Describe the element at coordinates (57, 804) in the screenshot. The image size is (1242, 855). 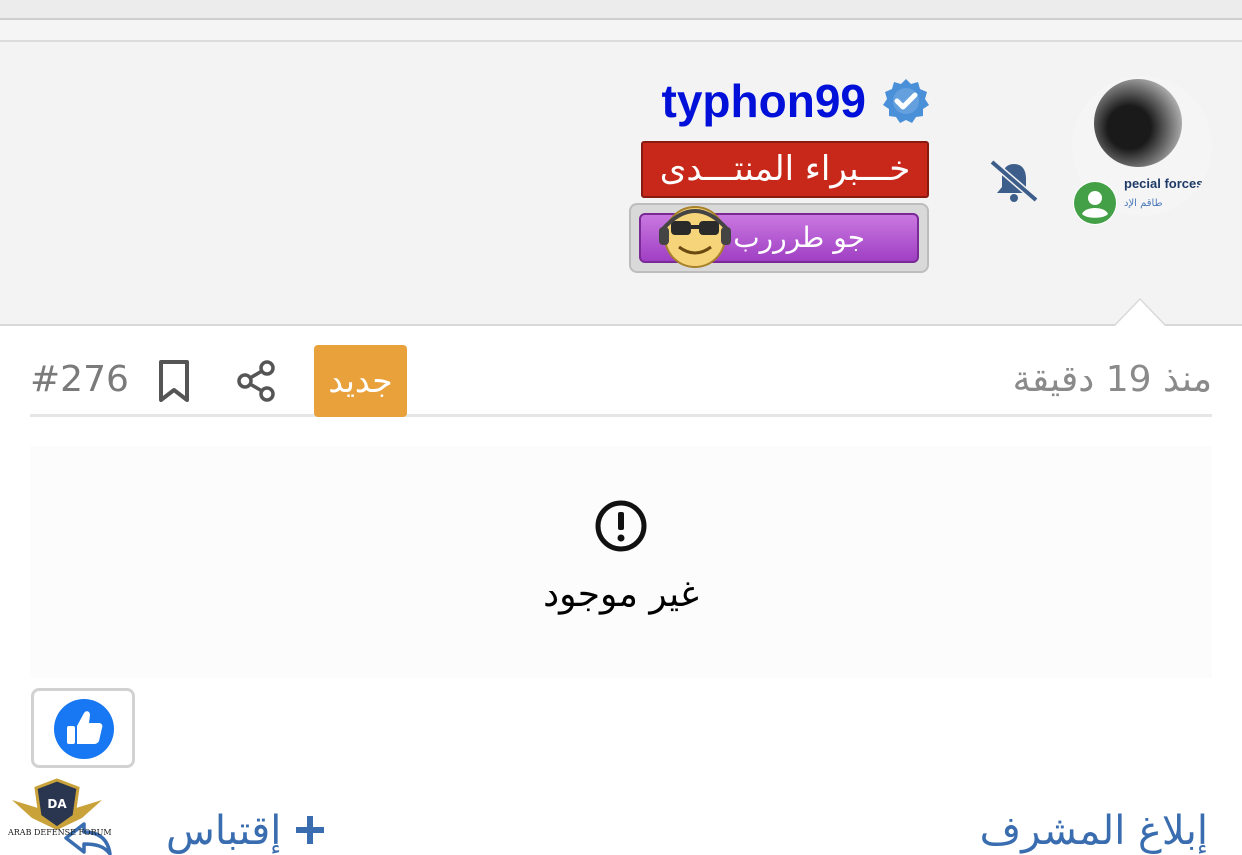
I see `svg-text: DA` at that location.